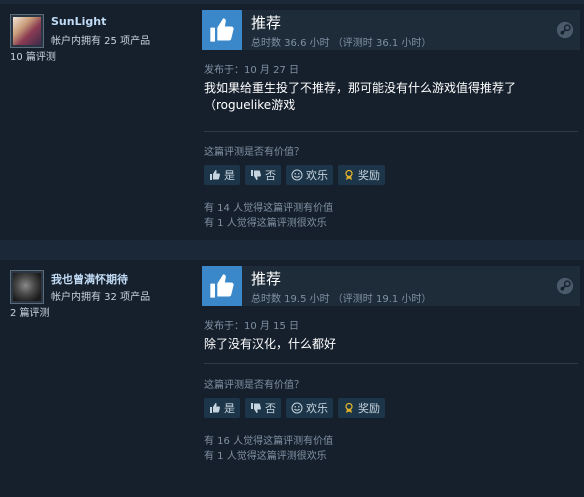 This screenshot has height=497, width=584. I want to click on helpful-count: 有 14 人觉得这篇评测有价值, so click(269, 208).